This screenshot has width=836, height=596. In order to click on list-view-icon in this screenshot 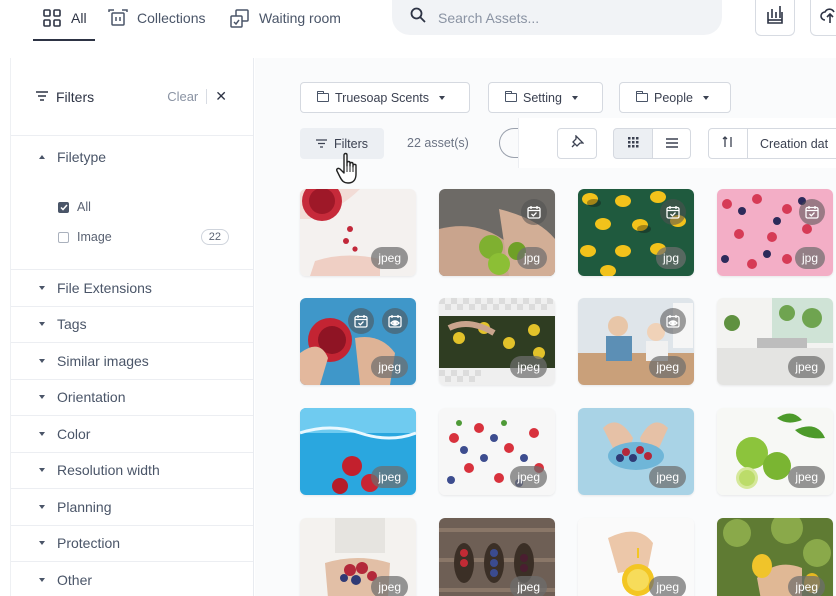, I will do `click(671, 144)`.